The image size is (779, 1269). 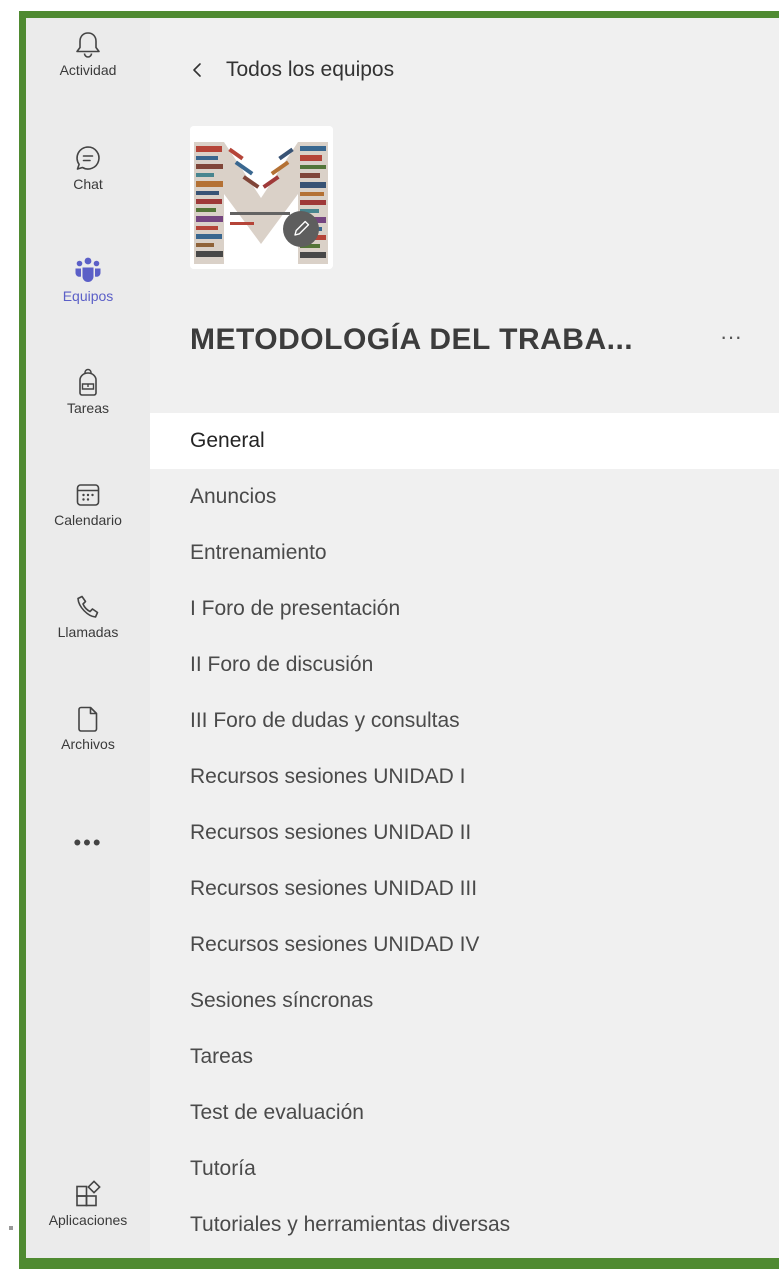 What do you see at coordinates (464, 497) in the screenshot?
I see `channel-item: Anuncios` at bounding box center [464, 497].